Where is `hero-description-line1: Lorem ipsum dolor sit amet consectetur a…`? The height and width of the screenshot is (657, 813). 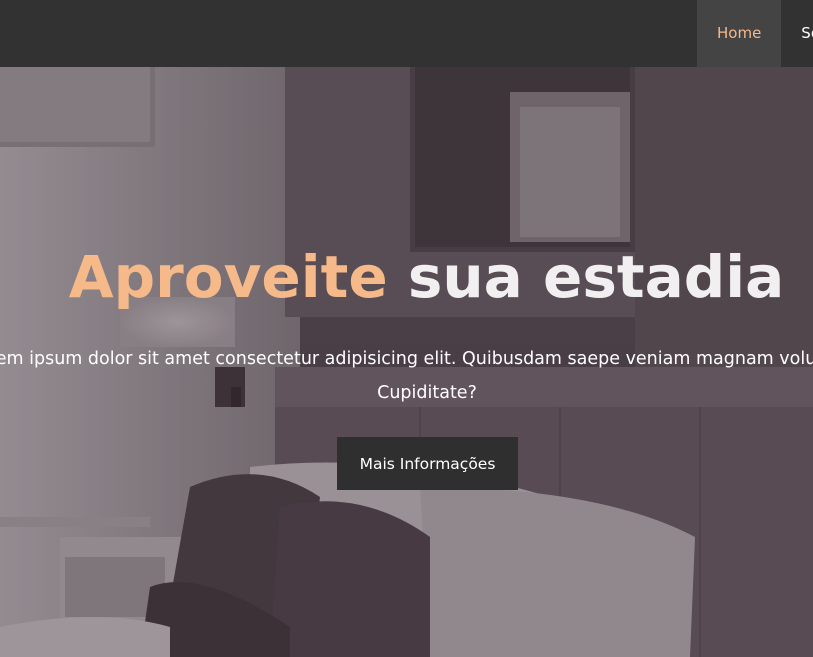
hero-description-line1: Lorem ipsum dolor sit amet consectetur a… is located at coordinates (406, 359).